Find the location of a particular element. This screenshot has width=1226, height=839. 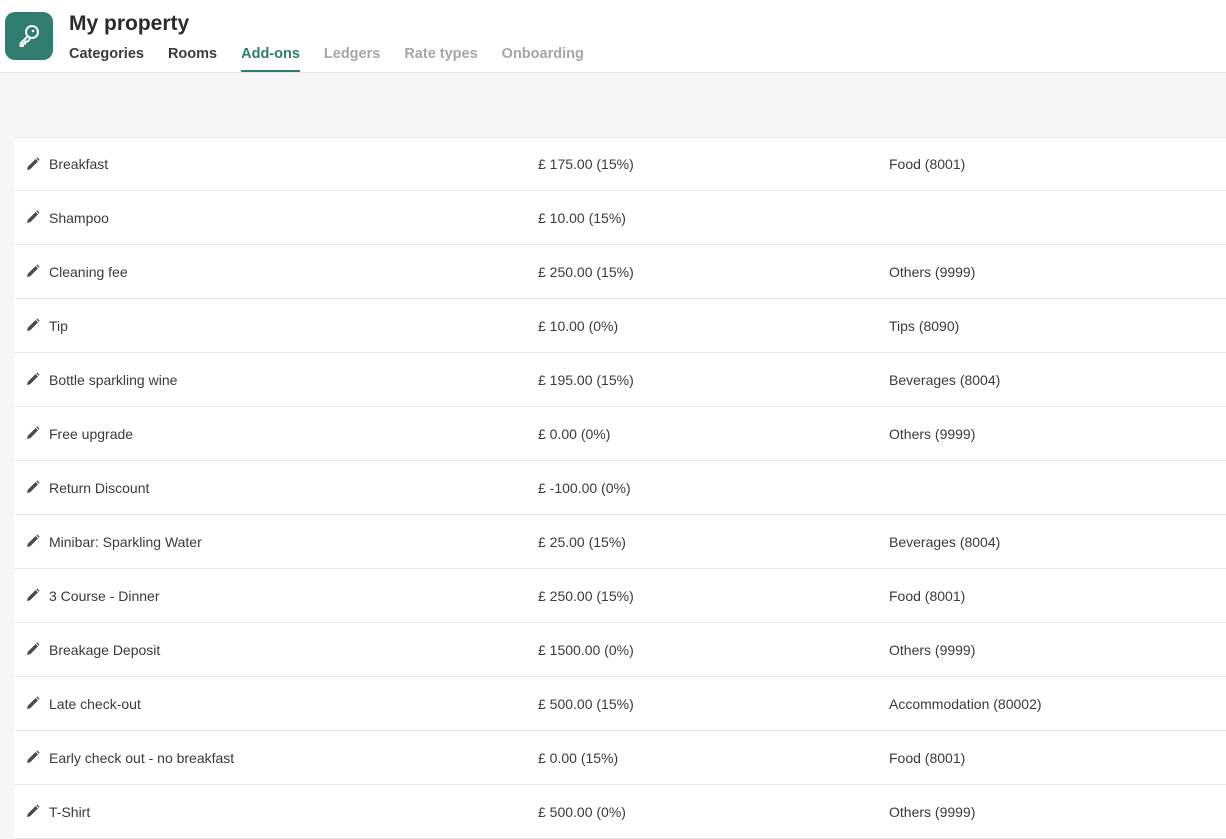

addon-name: Minibar: Sparkling Water is located at coordinates (125, 541).